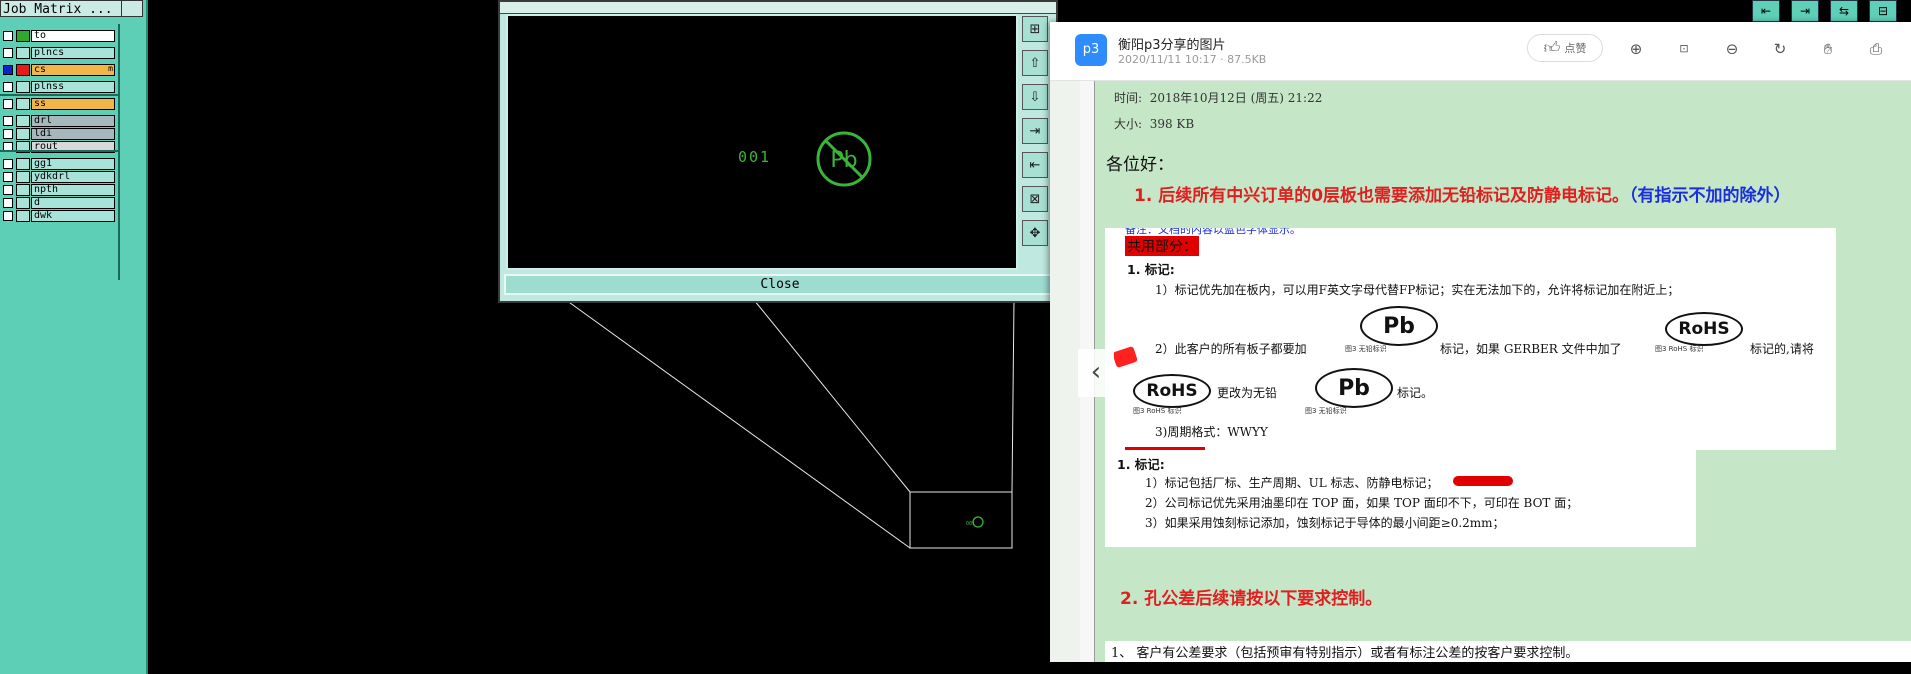 Image resolution: width=1911 pixels, height=674 pixels. I want to click on pb-logo-1: Pb, so click(1399, 326).